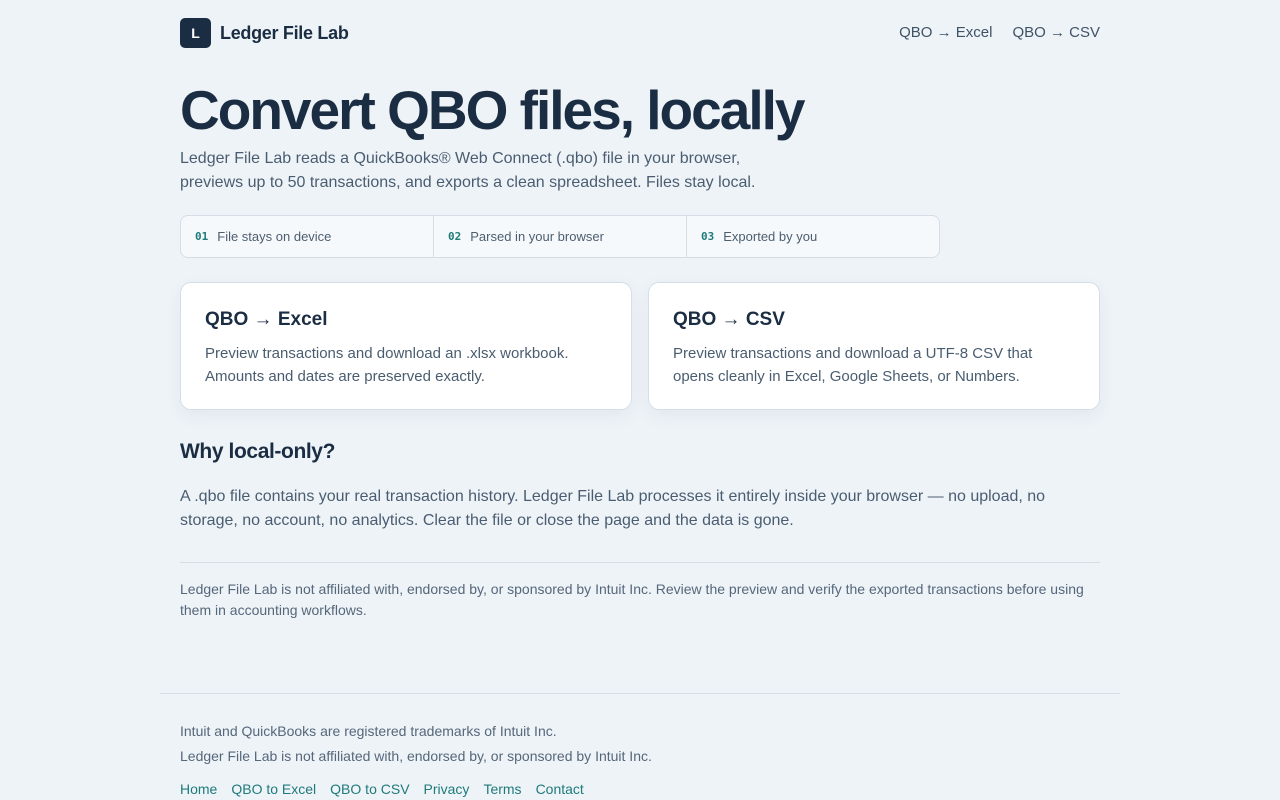 The image size is (1280, 800). I want to click on step-label: Parsed in your browser, so click(537, 236).